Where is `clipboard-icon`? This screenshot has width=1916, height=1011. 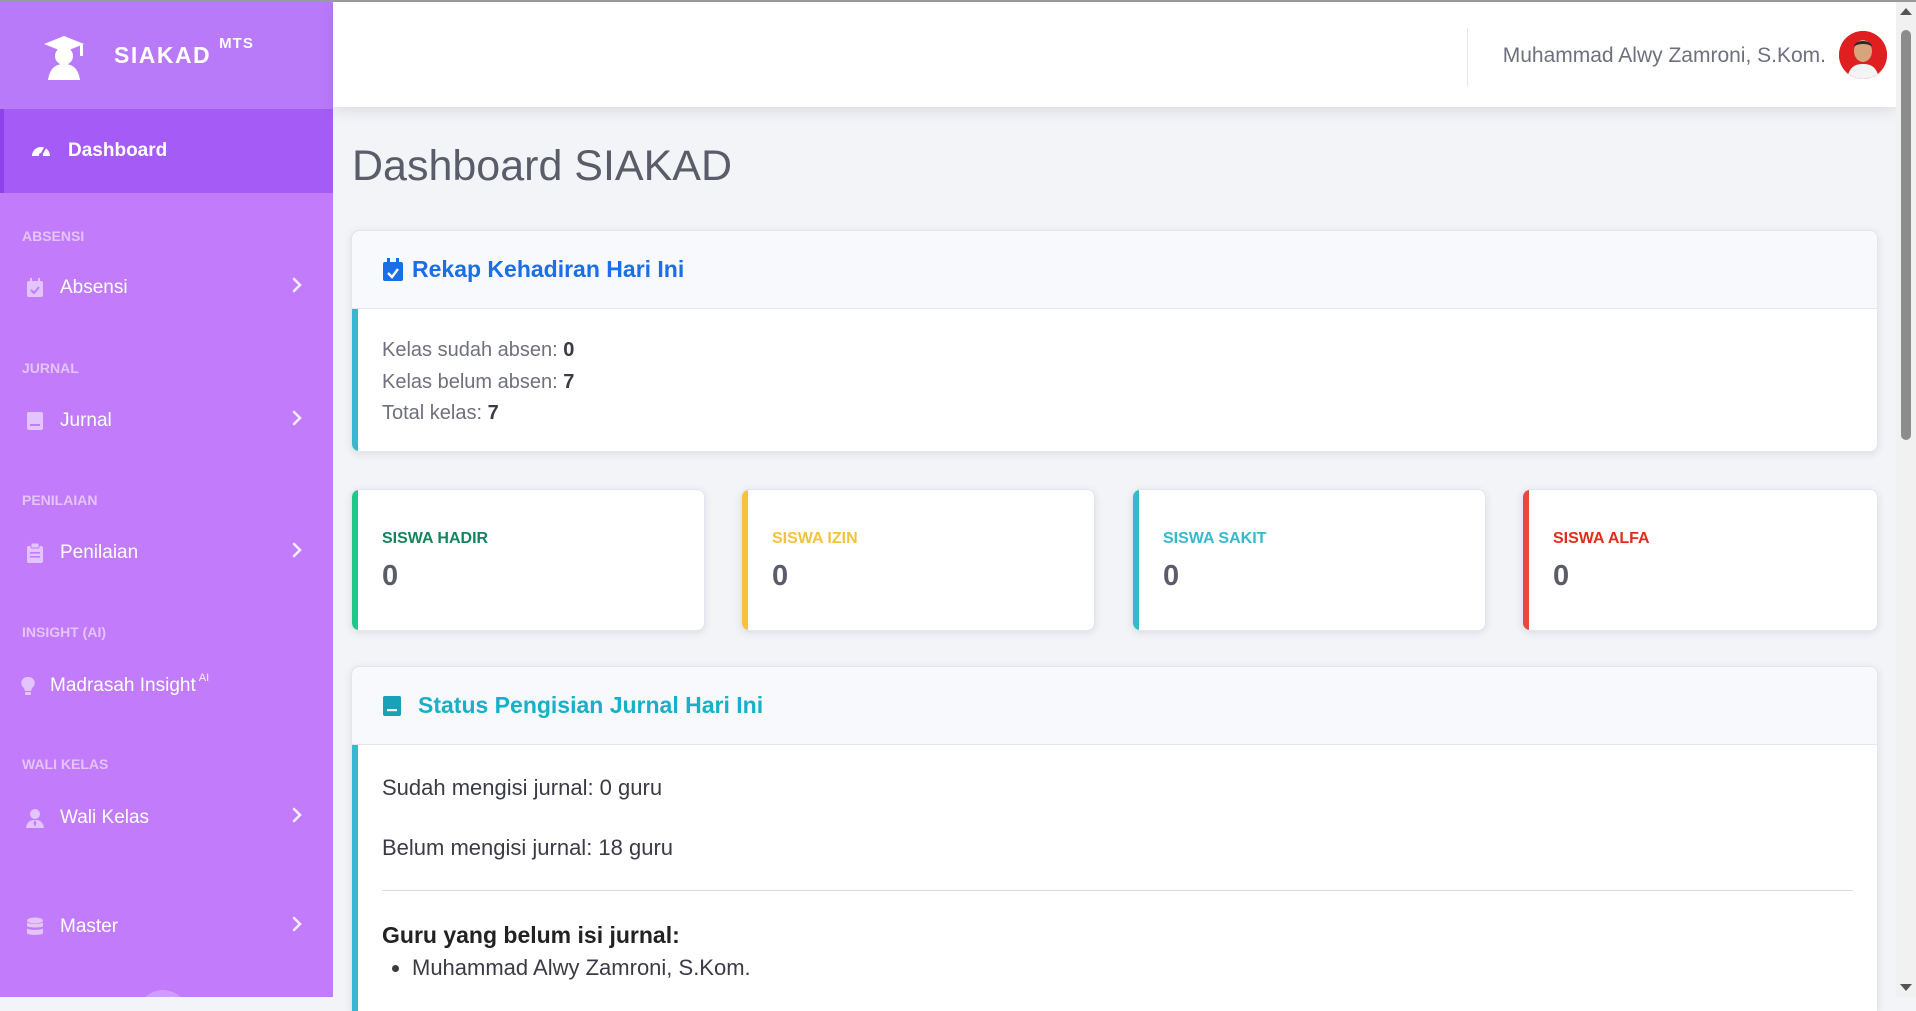
clipboard-icon is located at coordinates (35, 553).